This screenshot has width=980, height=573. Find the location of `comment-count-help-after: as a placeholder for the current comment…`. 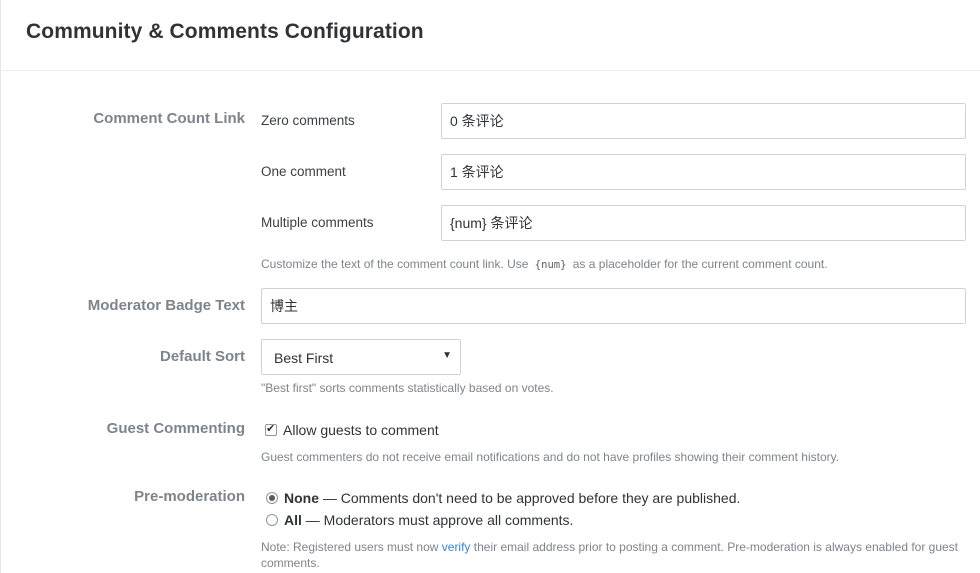

comment-count-help-after: as a placeholder for the current comment… is located at coordinates (700, 264).